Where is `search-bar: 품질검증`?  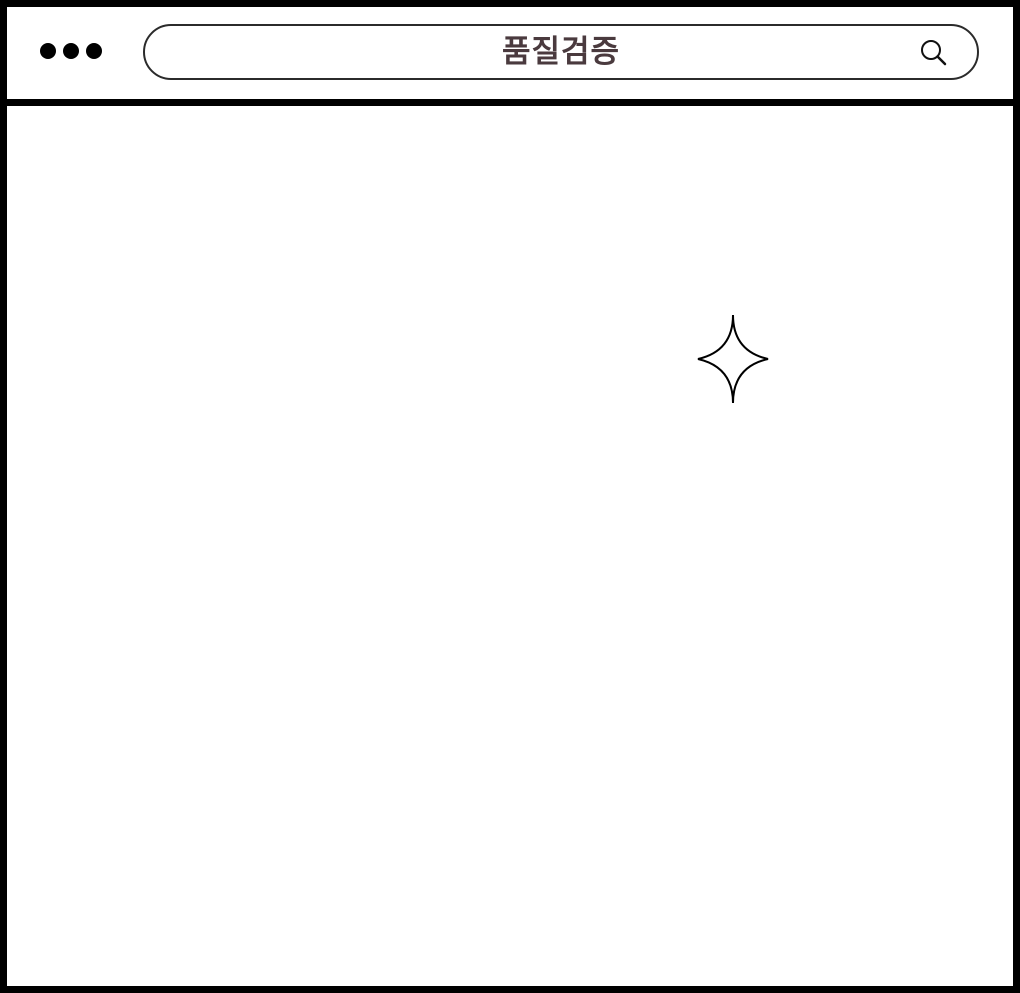 search-bar: 품질검증 is located at coordinates (561, 52).